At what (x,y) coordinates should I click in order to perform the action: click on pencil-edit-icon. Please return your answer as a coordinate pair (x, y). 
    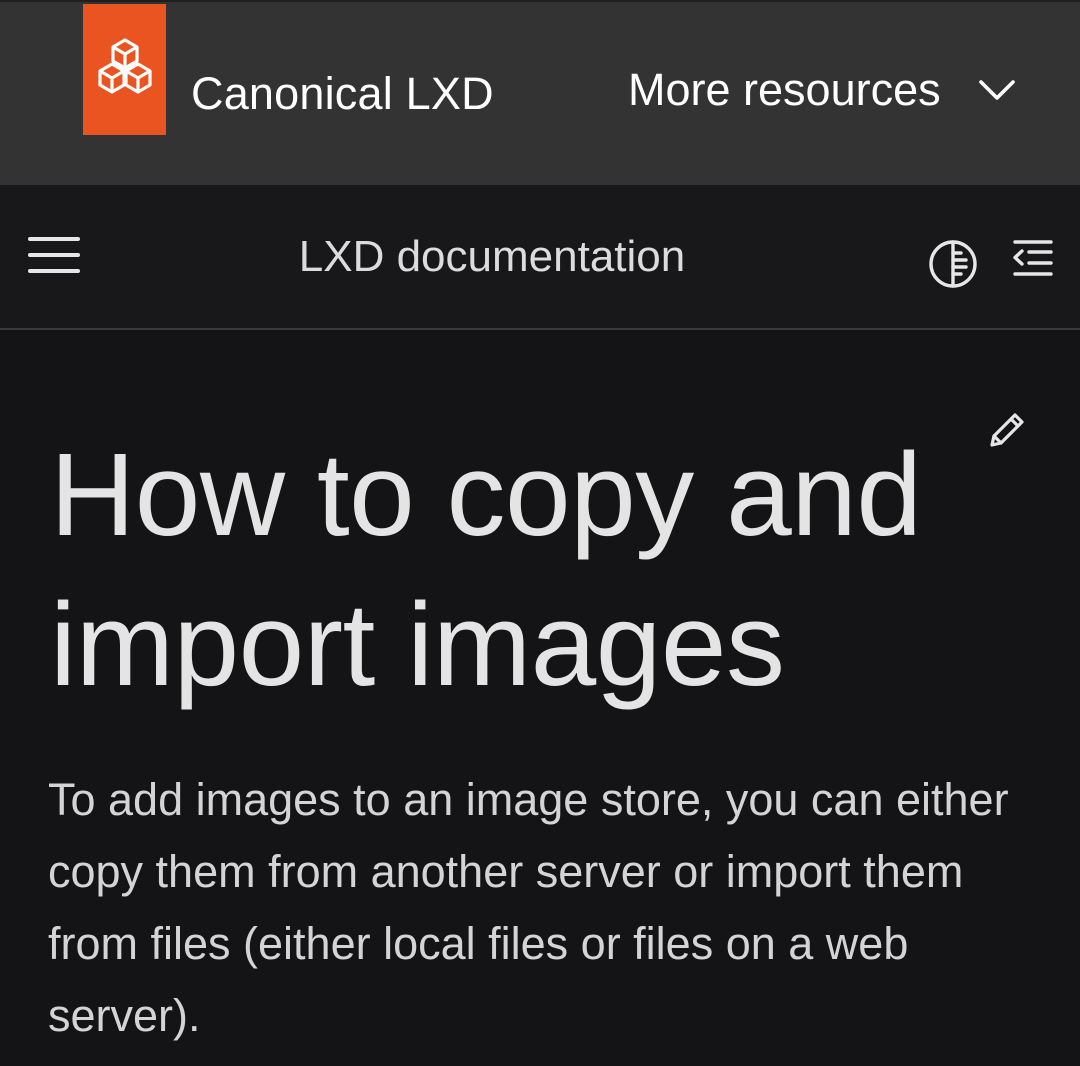
    Looking at the image, I should click on (1007, 430).